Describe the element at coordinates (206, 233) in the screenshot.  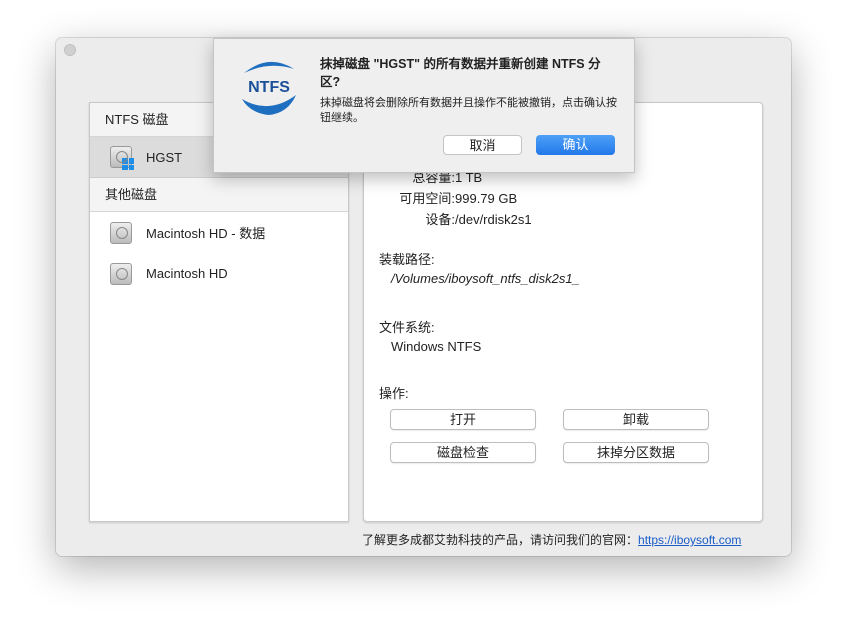
I see `disk-name: Macintosh HD - 数据` at that location.